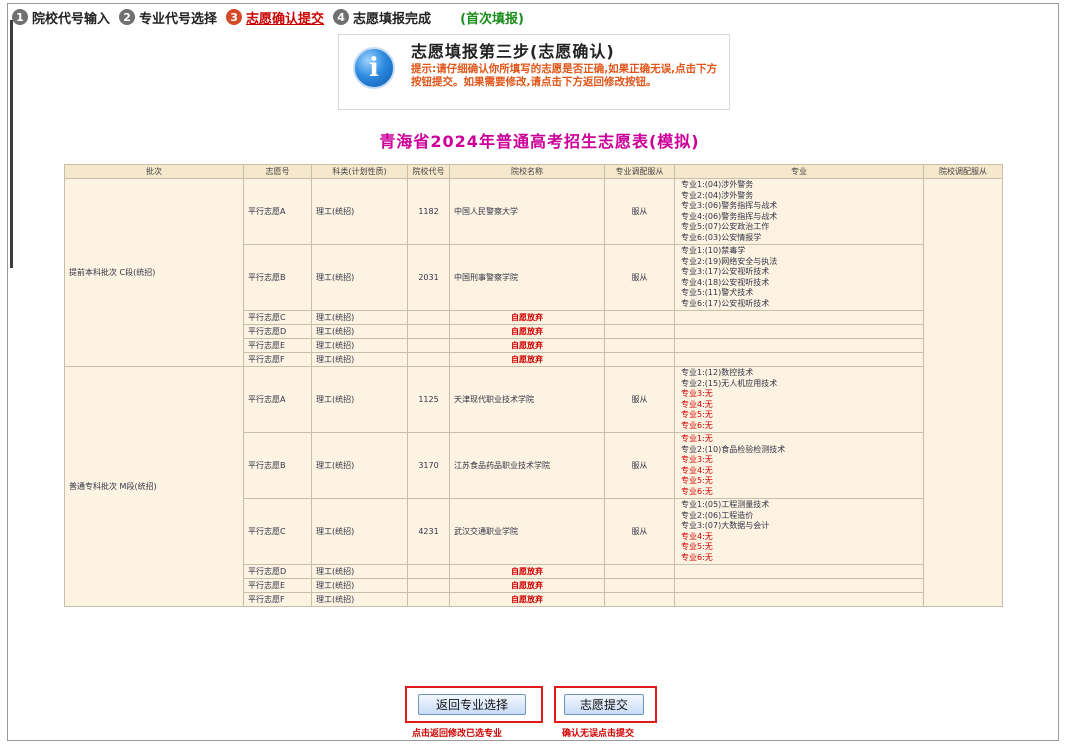  What do you see at coordinates (725, 271) in the screenshot?
I see `major-item: 专业3:(17)公安视听技术` at bounding box center [725, 271].